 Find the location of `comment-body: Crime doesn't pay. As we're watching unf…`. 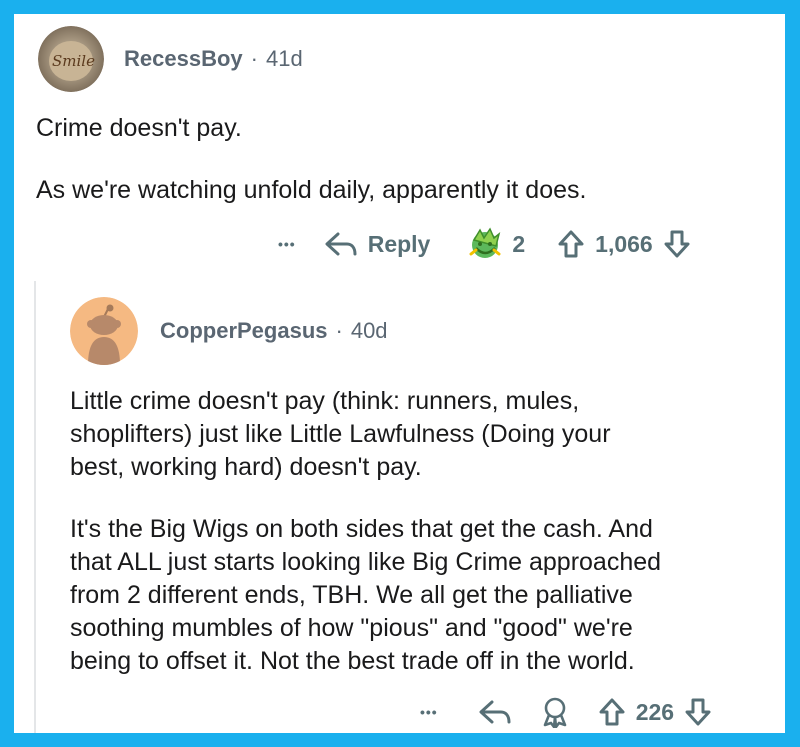

comment-body: Crime doesn't pay. As we're watching unf… is located at coordinates (311, 159).